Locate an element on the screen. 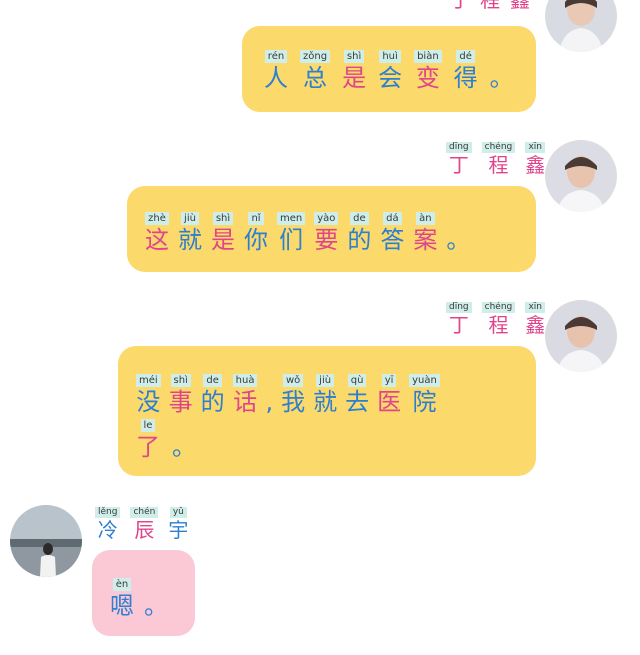 The image size is (640, 655). hanzi: 我 is located at coordinates (293, 402).